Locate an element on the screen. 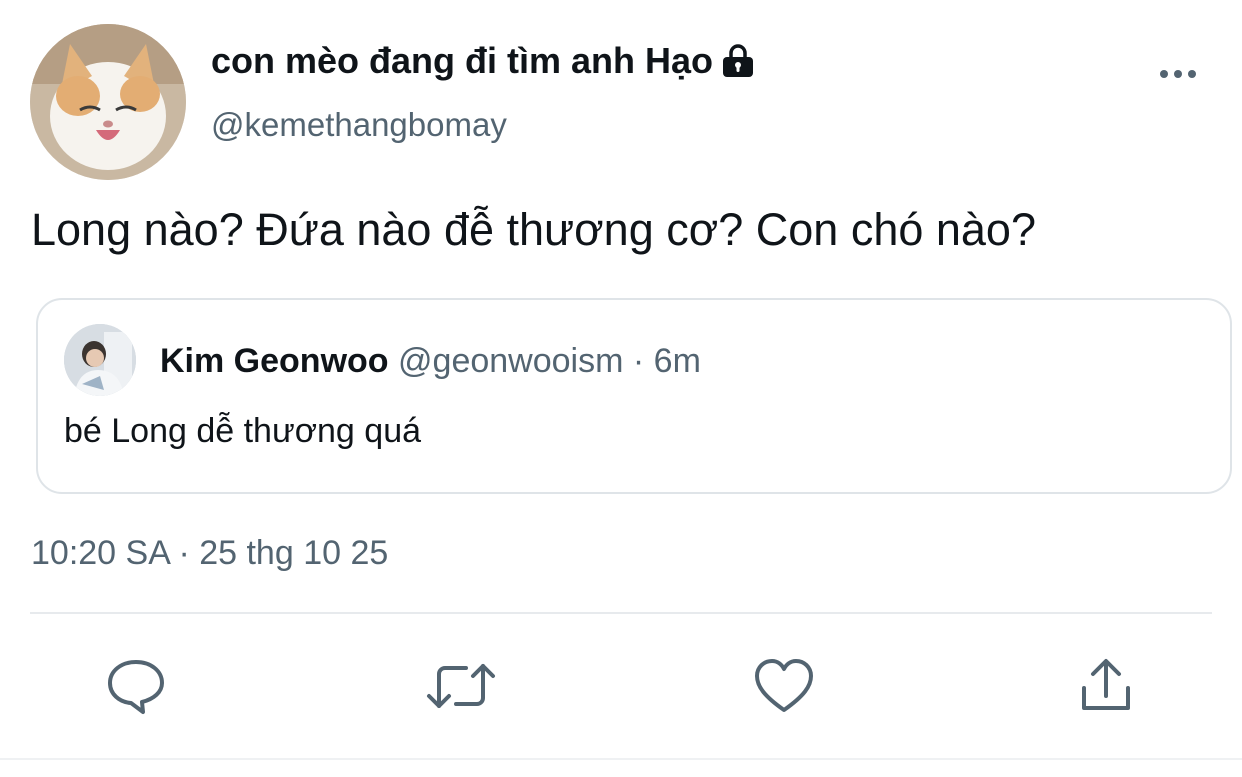  reply-icon is located at coordinates (136, 687).